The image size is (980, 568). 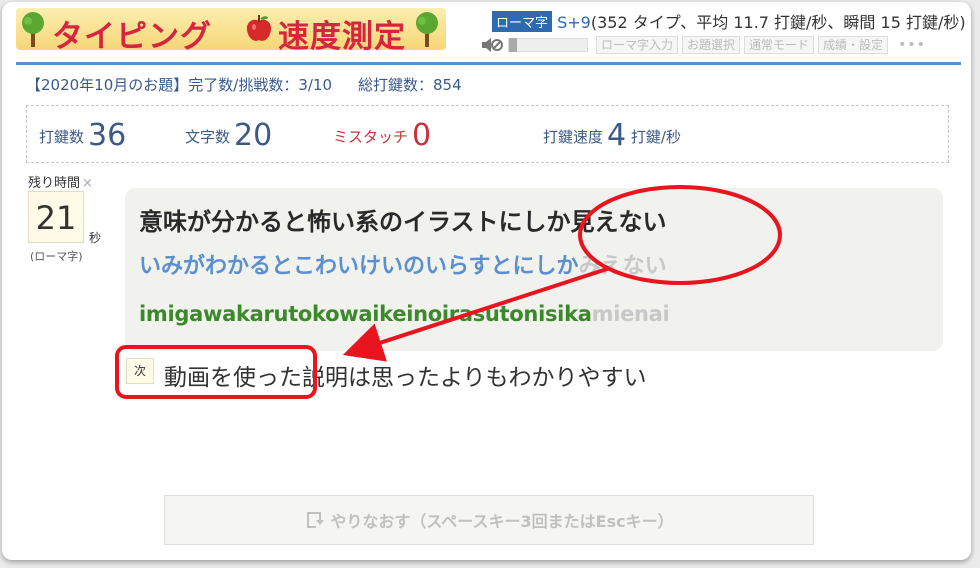 What do you see at coordinates (853, 45) in the screenshot?
I see `results-settings-button: 成績・設定` at bounding box center [853, 45].